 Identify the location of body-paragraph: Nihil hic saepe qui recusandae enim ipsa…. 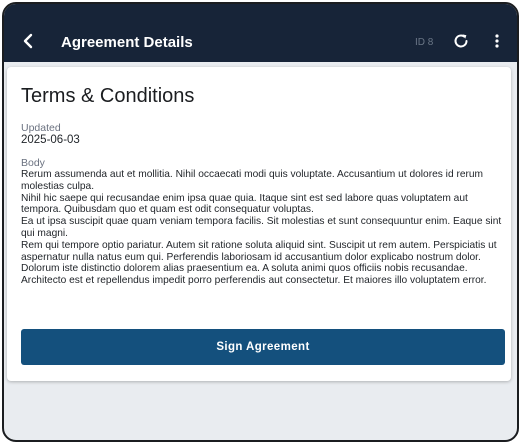
(244, 204).